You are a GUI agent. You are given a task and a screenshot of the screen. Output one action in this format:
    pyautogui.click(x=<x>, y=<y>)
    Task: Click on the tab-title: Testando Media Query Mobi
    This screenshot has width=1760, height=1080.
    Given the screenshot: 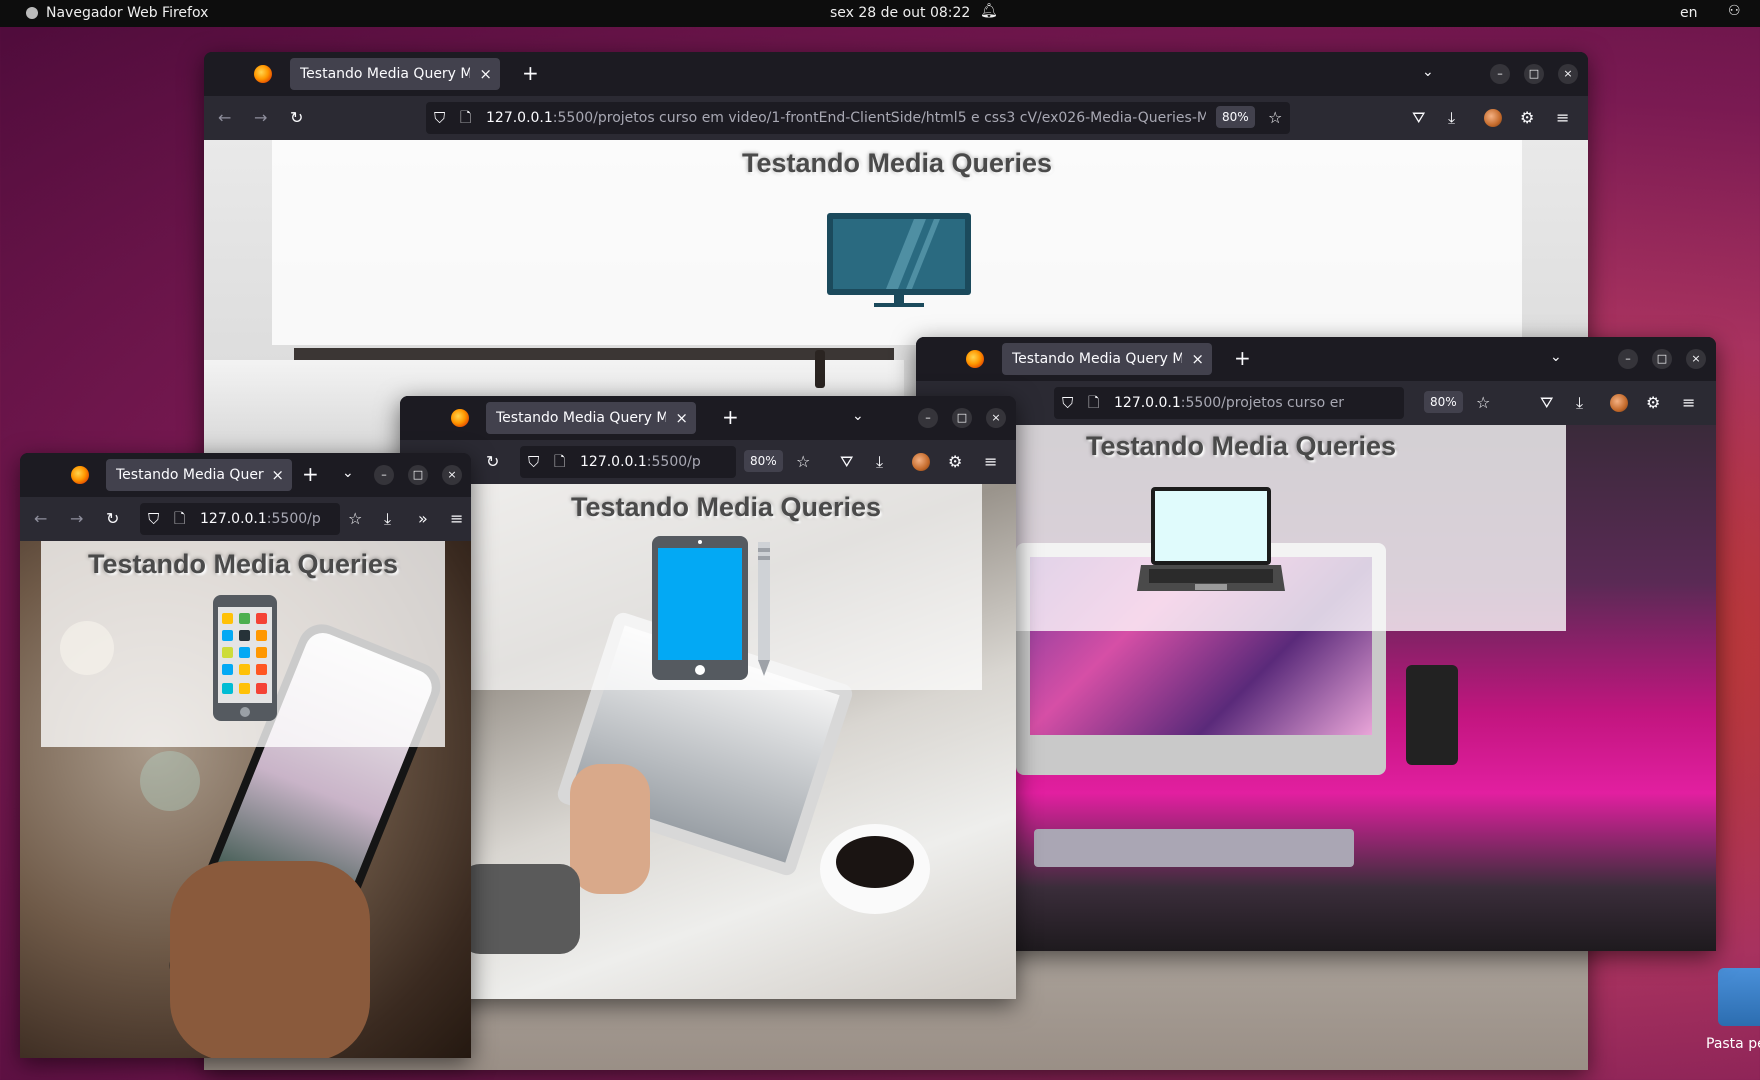 What is the action you would take?
    pyautogui.click(x=385, y=74)
    